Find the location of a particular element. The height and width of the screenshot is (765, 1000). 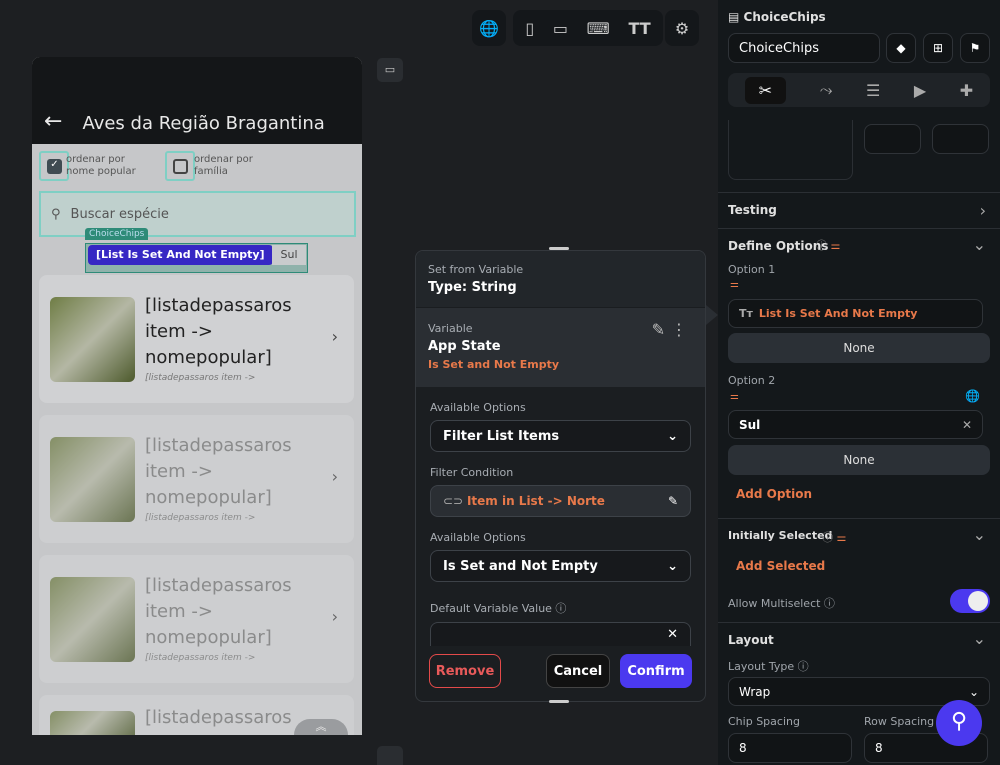

double-chevron-up-icon: ︽ is located at coordinates (321, 726).